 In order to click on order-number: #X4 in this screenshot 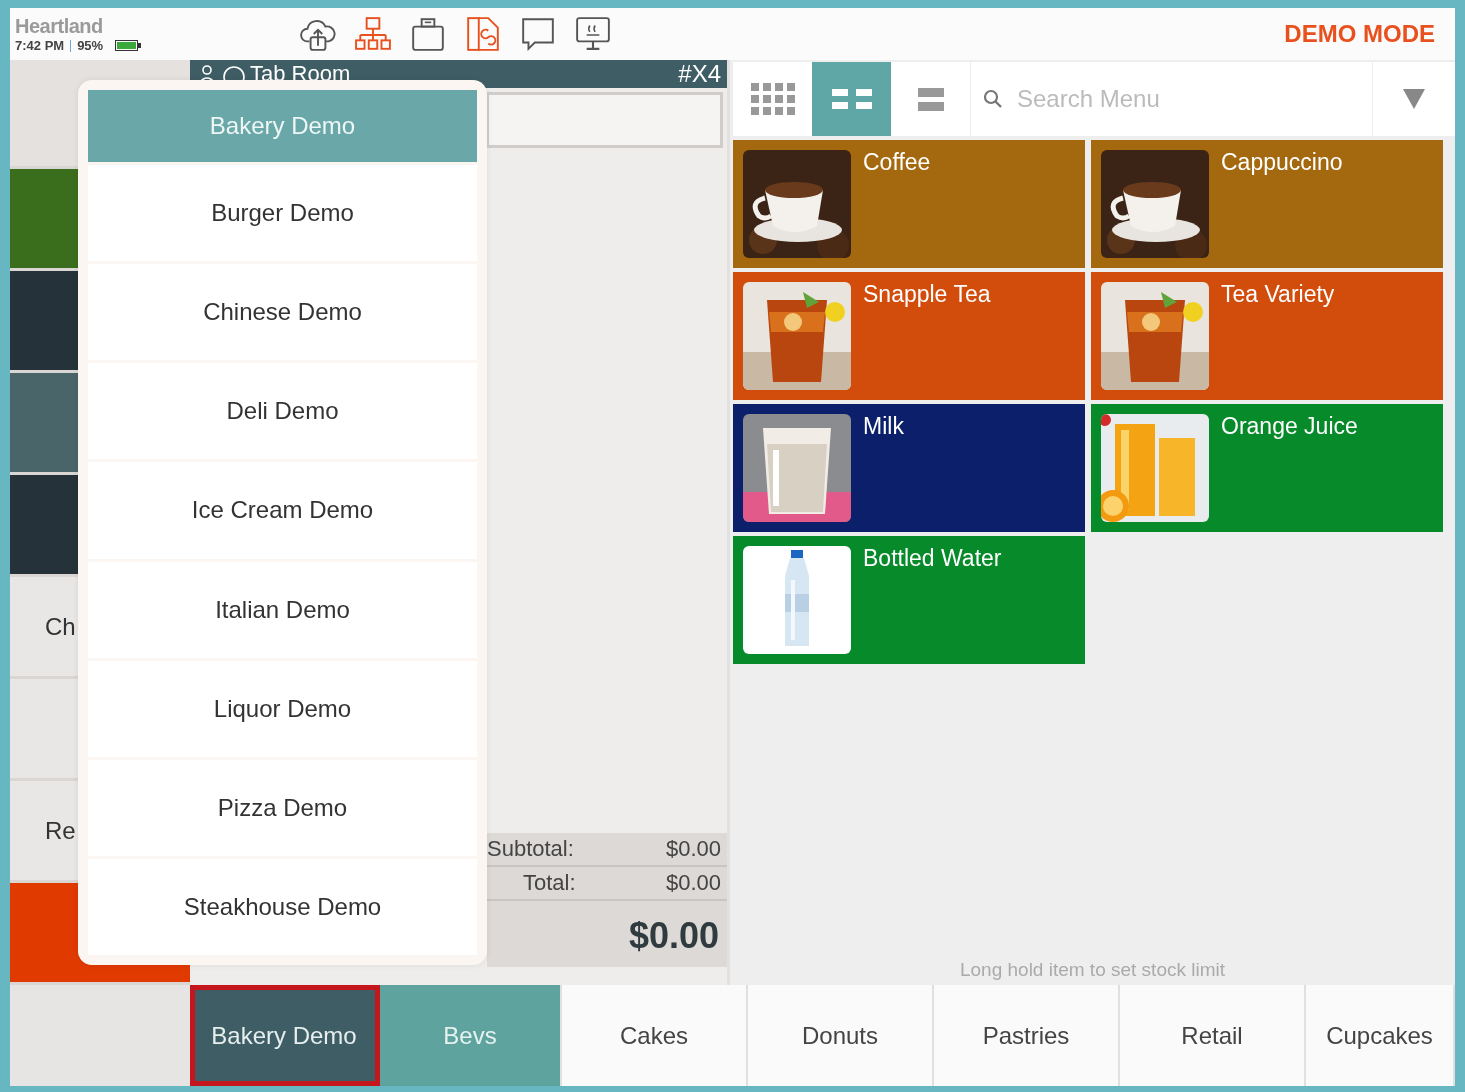, I will do `click(699, 74)`.